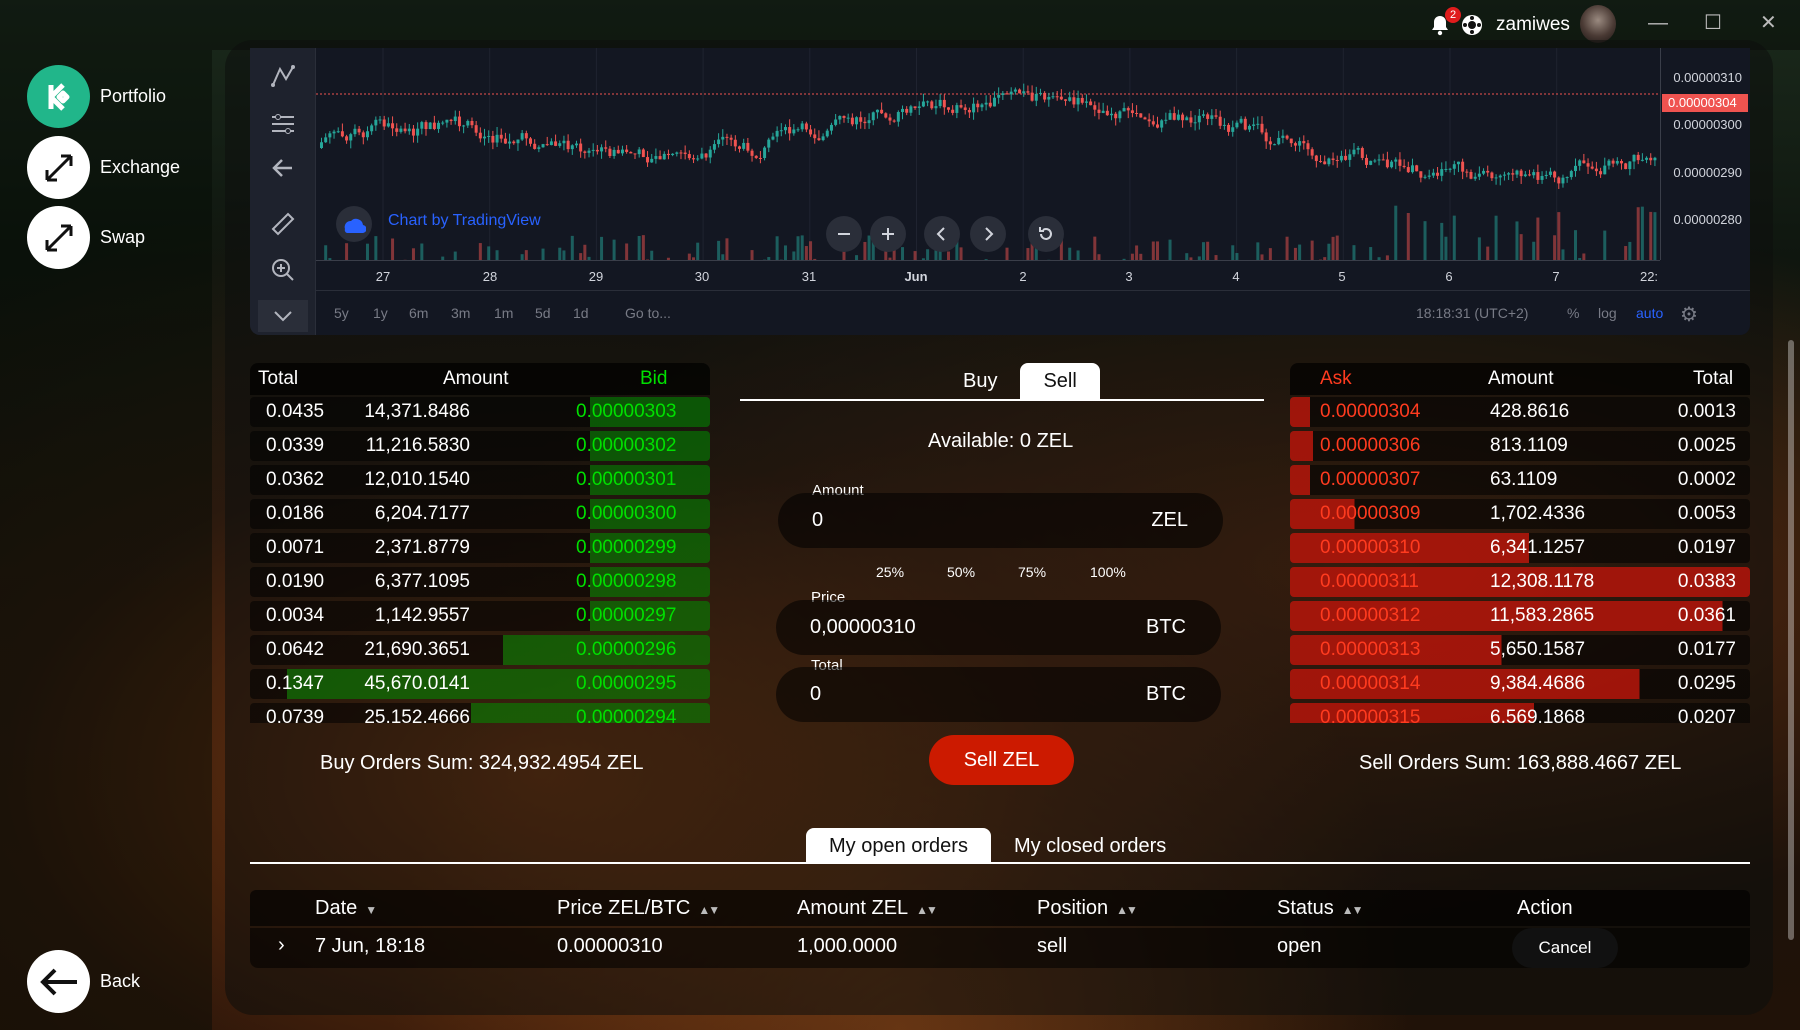  I want to click on time-axis: 27 28 29 30 31 Jun 2 3 4 5 6 7 22:, so click(988, 275).